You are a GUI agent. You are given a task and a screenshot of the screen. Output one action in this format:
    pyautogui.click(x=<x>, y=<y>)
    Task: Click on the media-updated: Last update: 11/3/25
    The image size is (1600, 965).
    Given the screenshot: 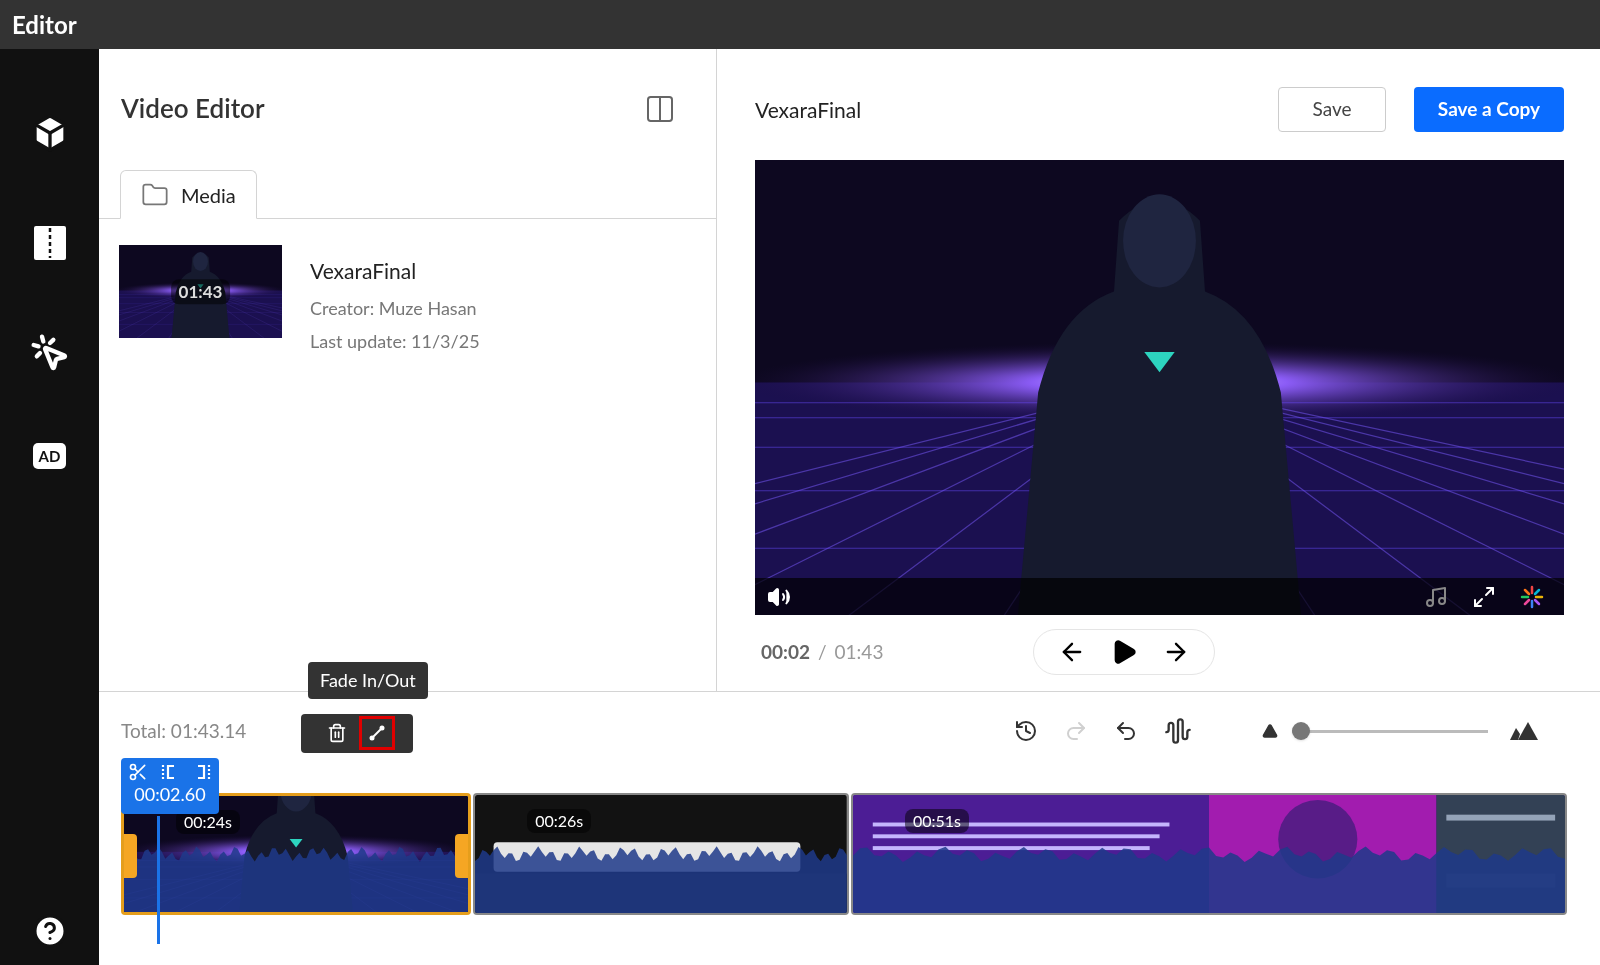 What is the action you would take?
    pyautogui.click(x=395, y=341)
    